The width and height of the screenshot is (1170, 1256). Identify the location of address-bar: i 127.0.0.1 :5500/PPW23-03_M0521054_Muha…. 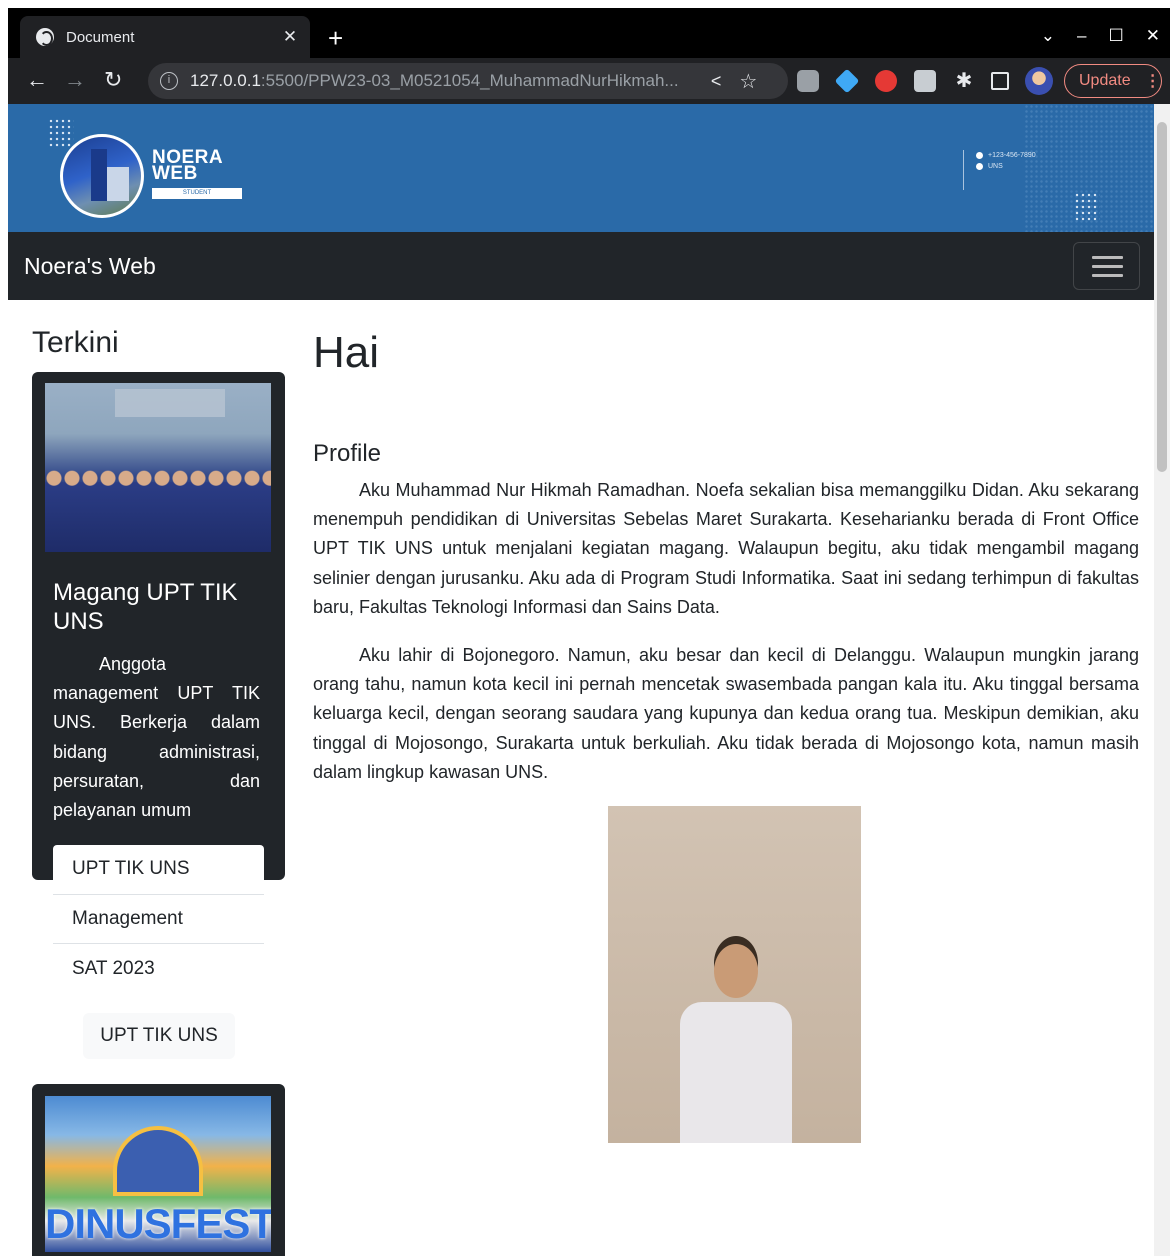
(468, 81).